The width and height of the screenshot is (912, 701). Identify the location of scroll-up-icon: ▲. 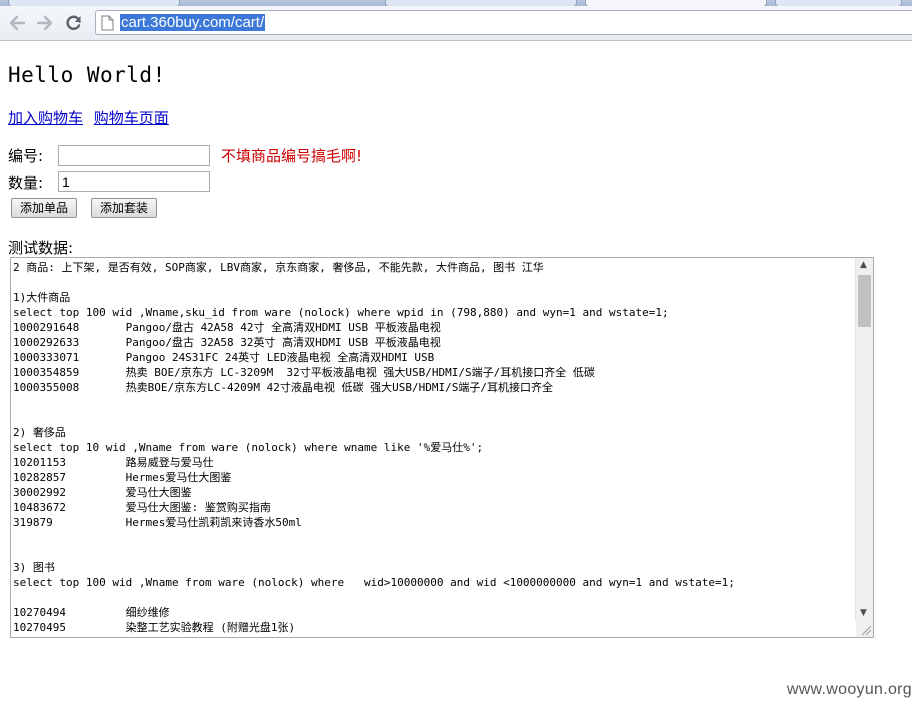
(863, 265).